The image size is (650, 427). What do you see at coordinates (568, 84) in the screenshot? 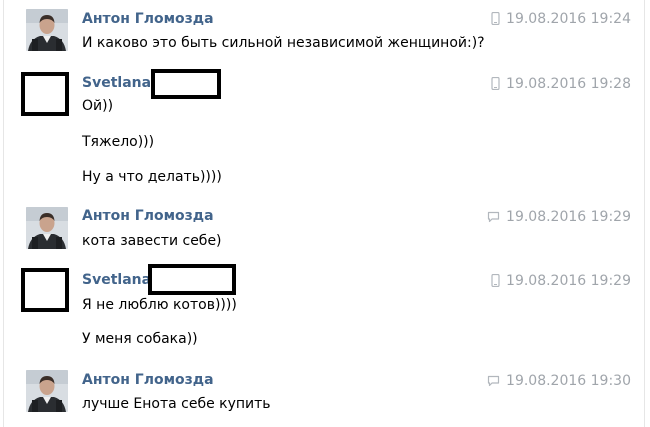
I see `message-time-text: 19.08.2016 19:28` at bounding box center [568, 84].